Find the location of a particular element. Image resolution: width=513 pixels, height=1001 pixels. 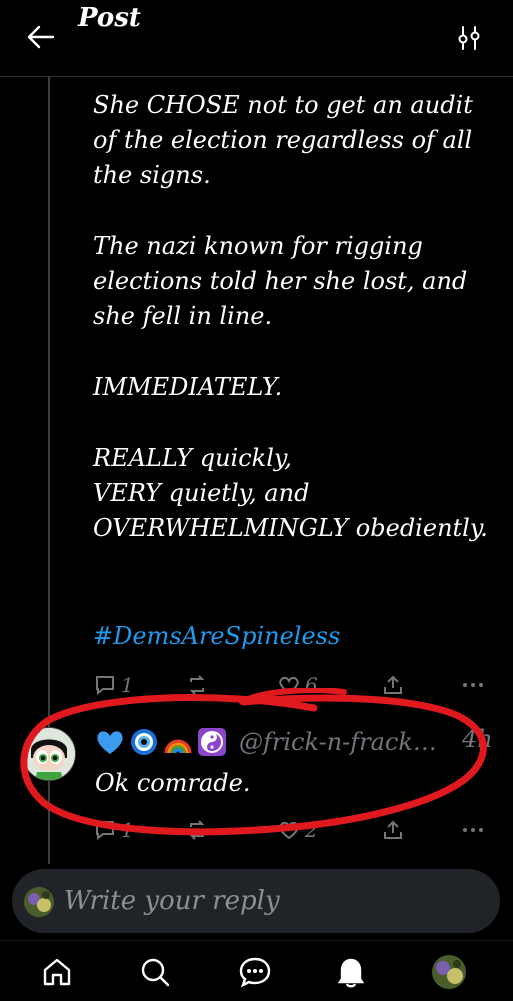

reply-input-placeholder: Write your reply is located at coordinates (172, 901).